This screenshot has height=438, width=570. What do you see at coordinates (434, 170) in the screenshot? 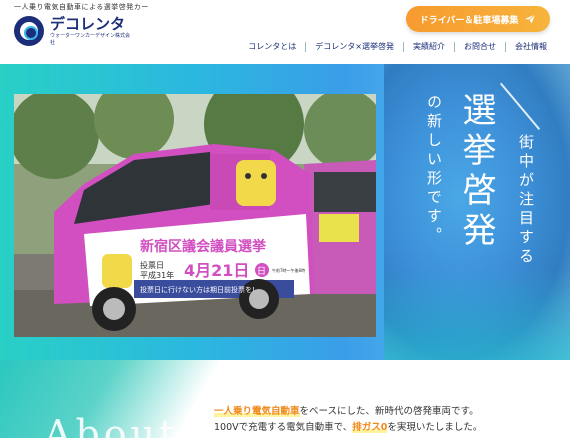
I see `hero-subtitle-new-form: の新しい形です。` at bounding box center [434, 170].